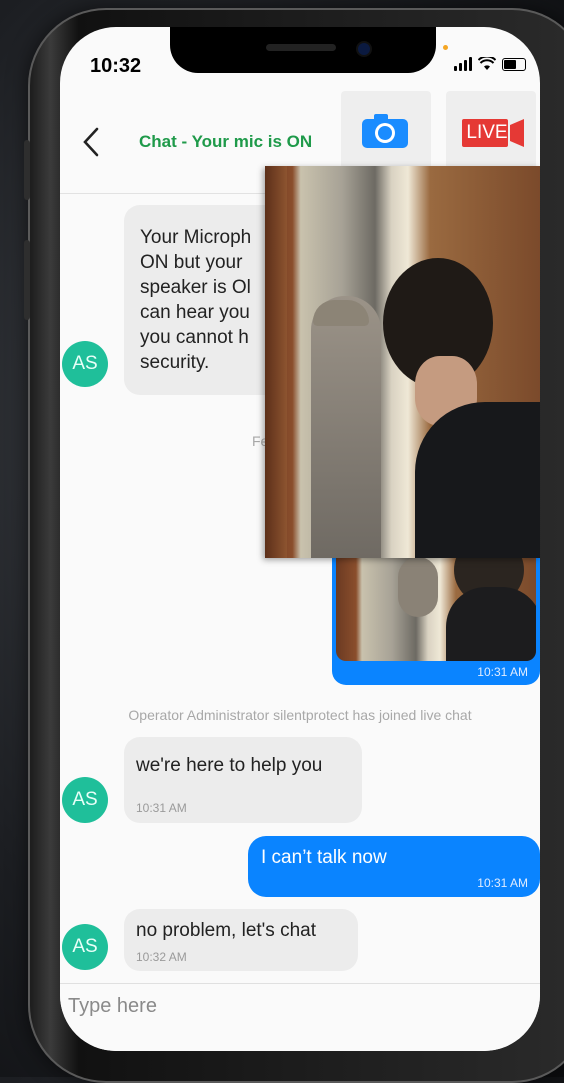 The height and width of the screenshot is (1083, 564). Describe the element at coordinates (229, 765) in the screenshot. I see `message-text: we're here to help you` at that location.